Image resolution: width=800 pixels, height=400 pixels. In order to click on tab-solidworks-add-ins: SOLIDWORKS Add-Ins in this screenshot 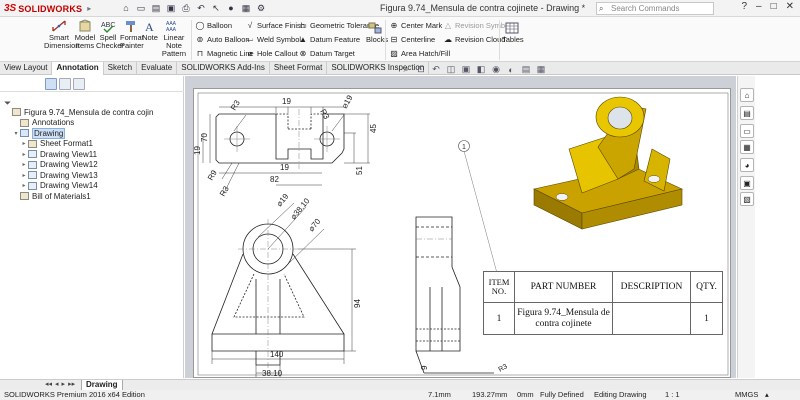, I will do `click(223, 68)`.